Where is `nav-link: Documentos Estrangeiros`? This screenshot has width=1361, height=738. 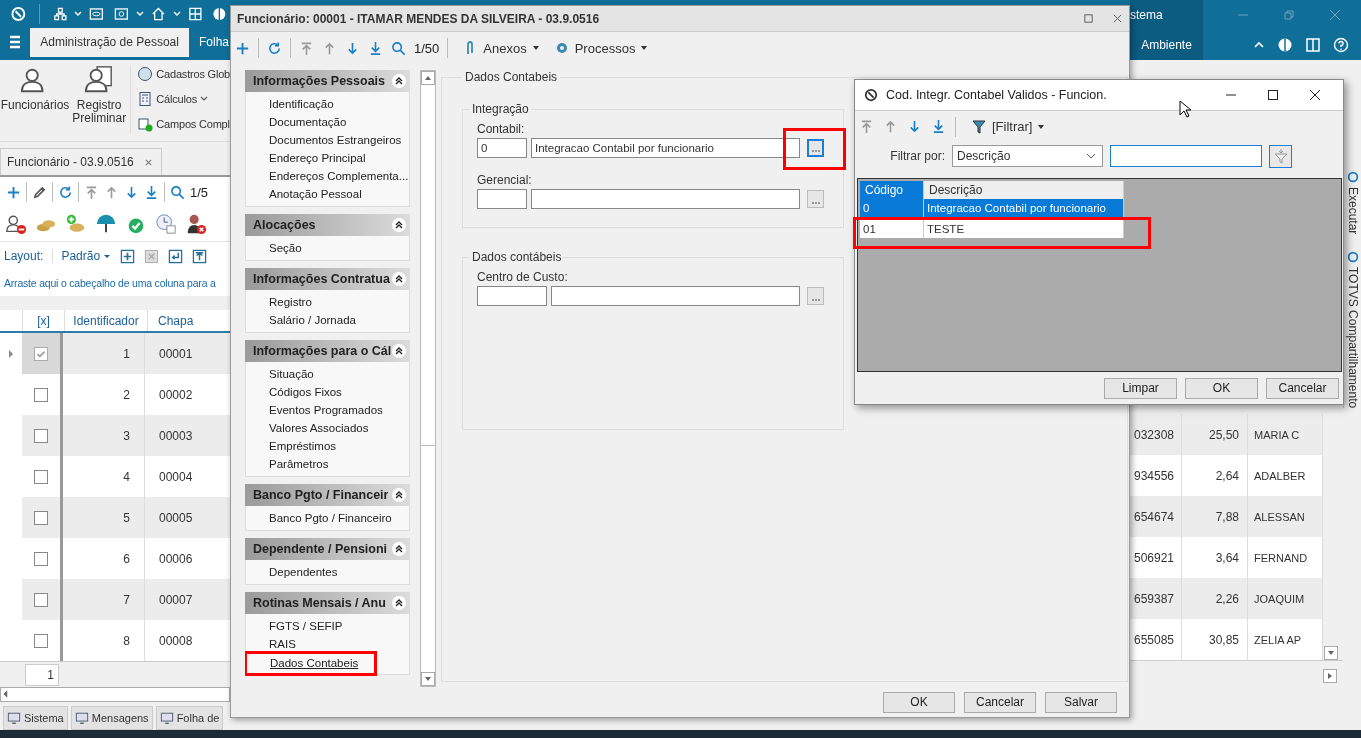
nav-link: Documentos Estrangeiros is located at coordinates (324, 140).